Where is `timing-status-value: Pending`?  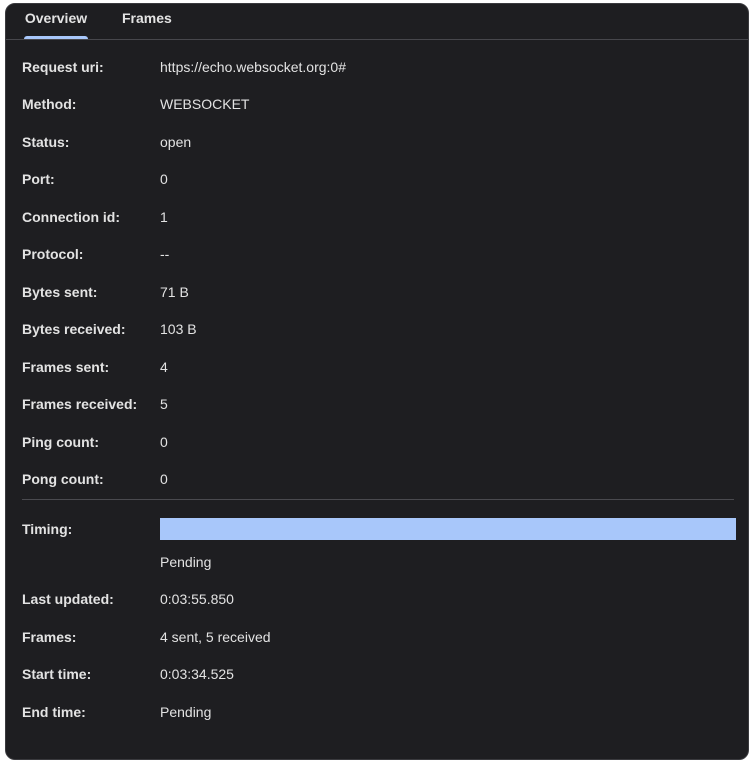 timing-status-value: Pending is located at coordinates (186, 562).